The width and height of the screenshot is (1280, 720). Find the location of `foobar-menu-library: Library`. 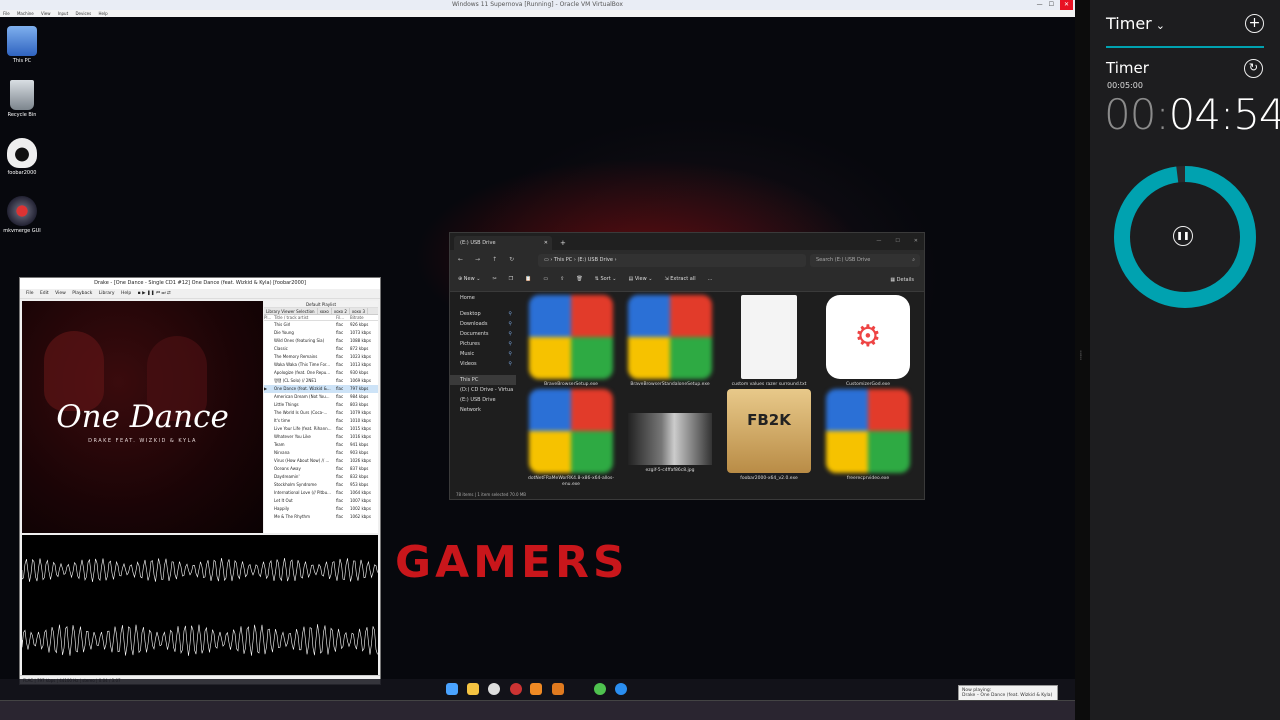

foobar-menu-library: Library is located at coordinates (107, 293).